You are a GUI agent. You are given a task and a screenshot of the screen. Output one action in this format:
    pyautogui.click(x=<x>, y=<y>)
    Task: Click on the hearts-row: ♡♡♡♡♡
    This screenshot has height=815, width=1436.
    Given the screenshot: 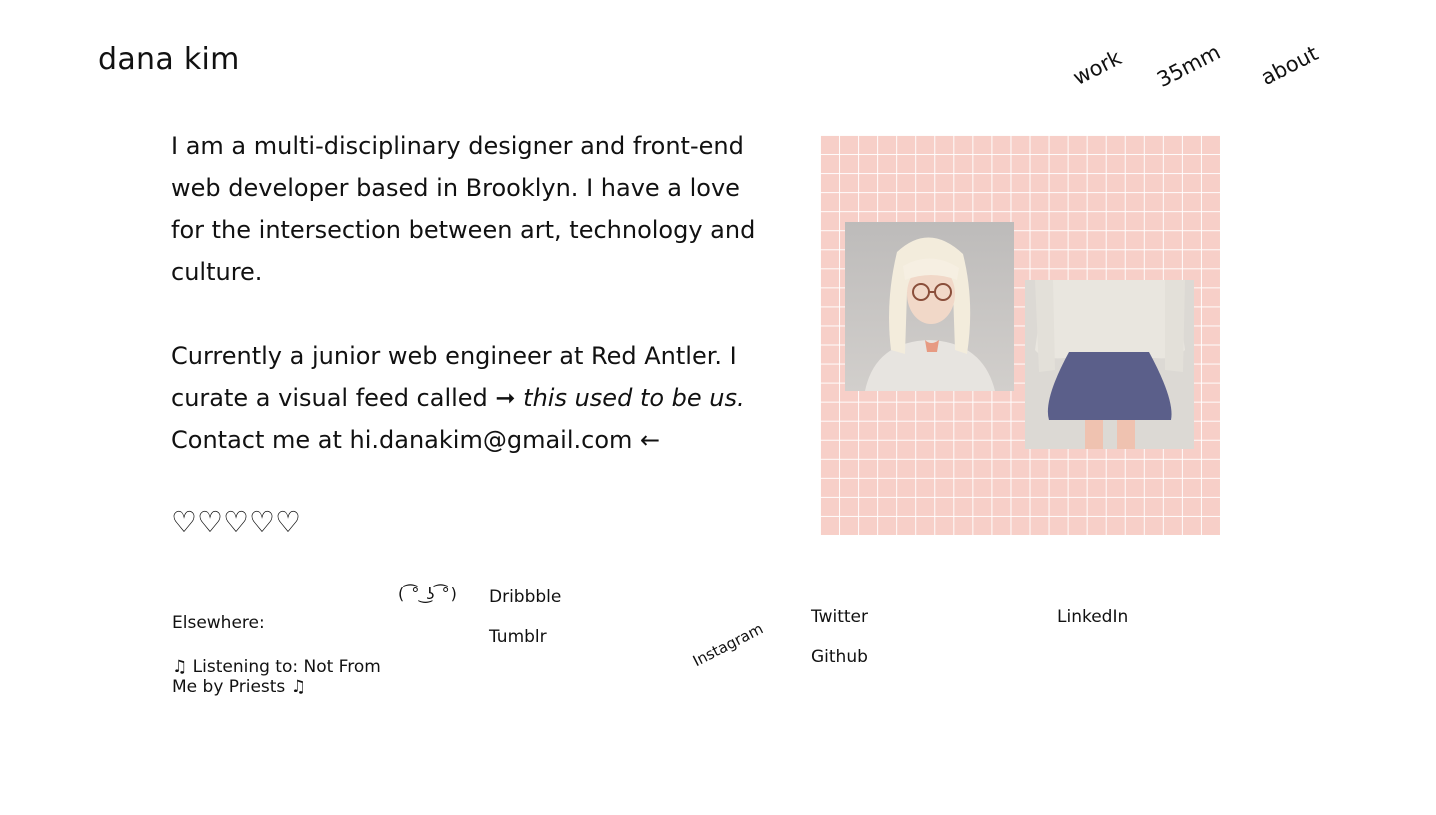 What is the action you would take?
    pyautogui.click(x=236, y=522)
    